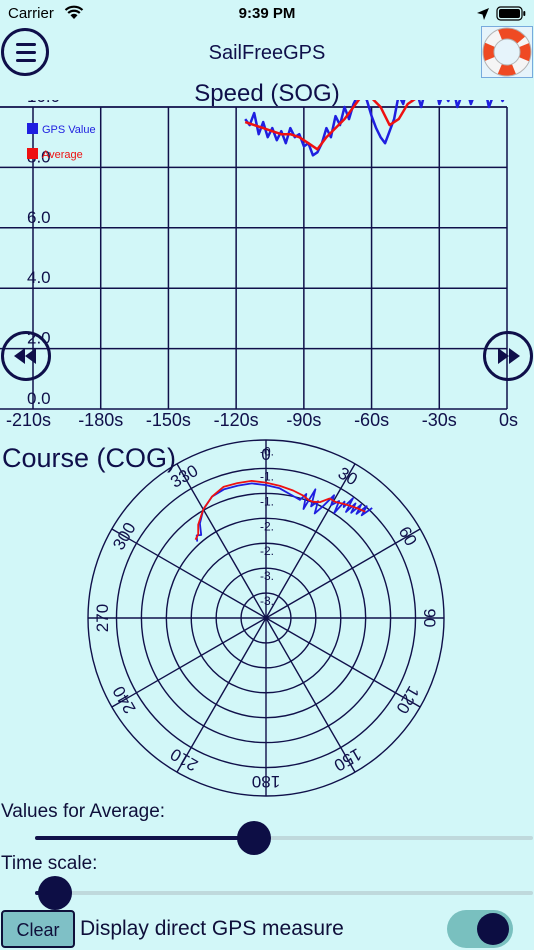 The width and height of the screenshot is (534, 950). What do you see at coordinates (184, 476) in the screenshot?
I see `polar-angle-label: 330` at bounding box center [184, 476].